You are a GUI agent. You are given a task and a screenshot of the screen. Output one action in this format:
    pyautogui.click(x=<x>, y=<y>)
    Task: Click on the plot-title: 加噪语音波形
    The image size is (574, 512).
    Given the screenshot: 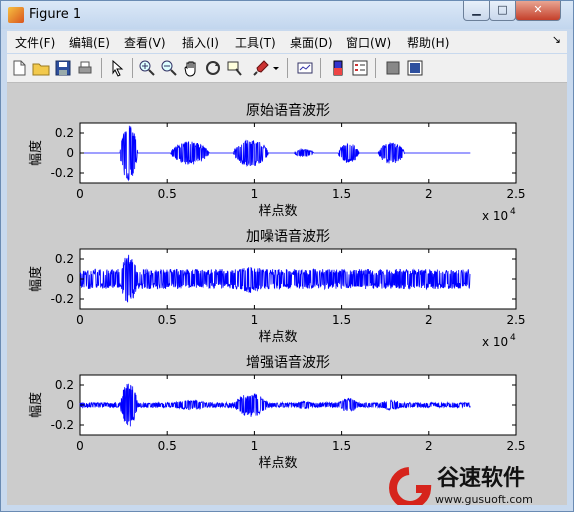 What is the action you would take?
    pyautogui.click(x=288, y=236)
    